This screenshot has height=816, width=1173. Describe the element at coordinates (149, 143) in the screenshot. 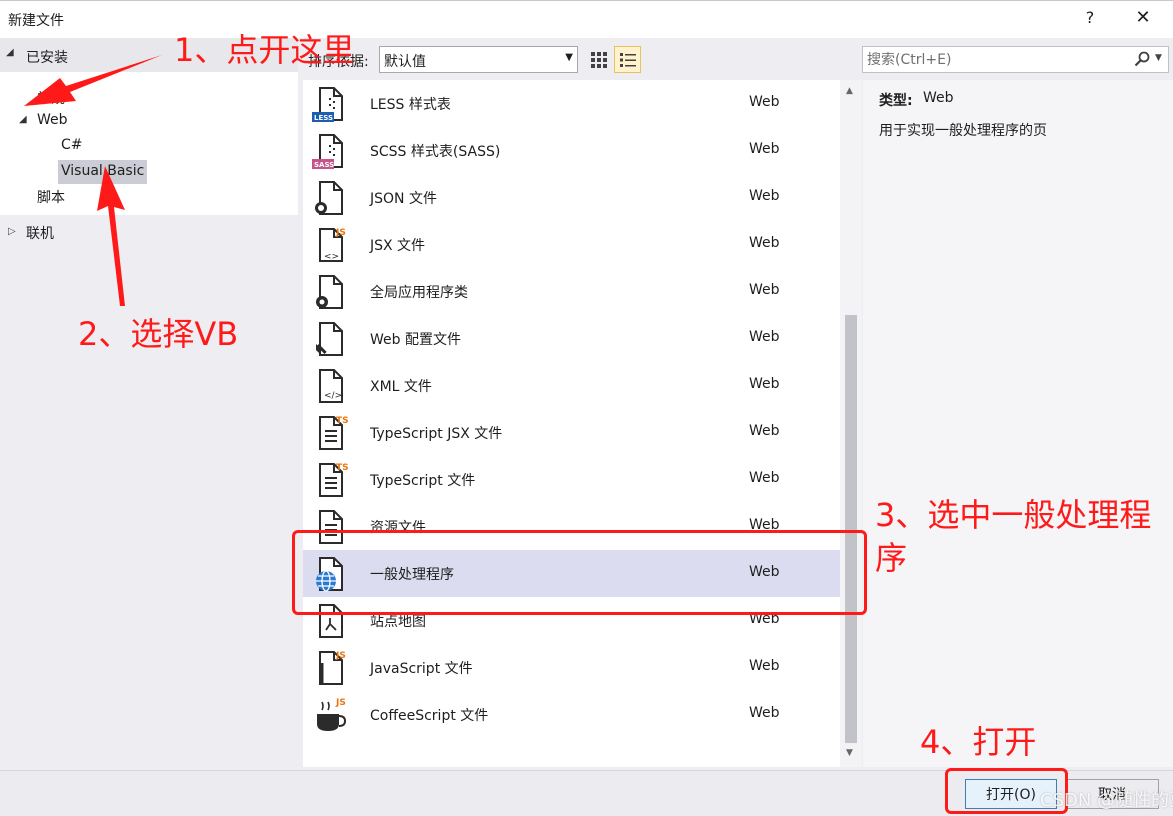

I see `template-tree: 常规 ◢ Web C# Visual Basic 脚本` at that location.